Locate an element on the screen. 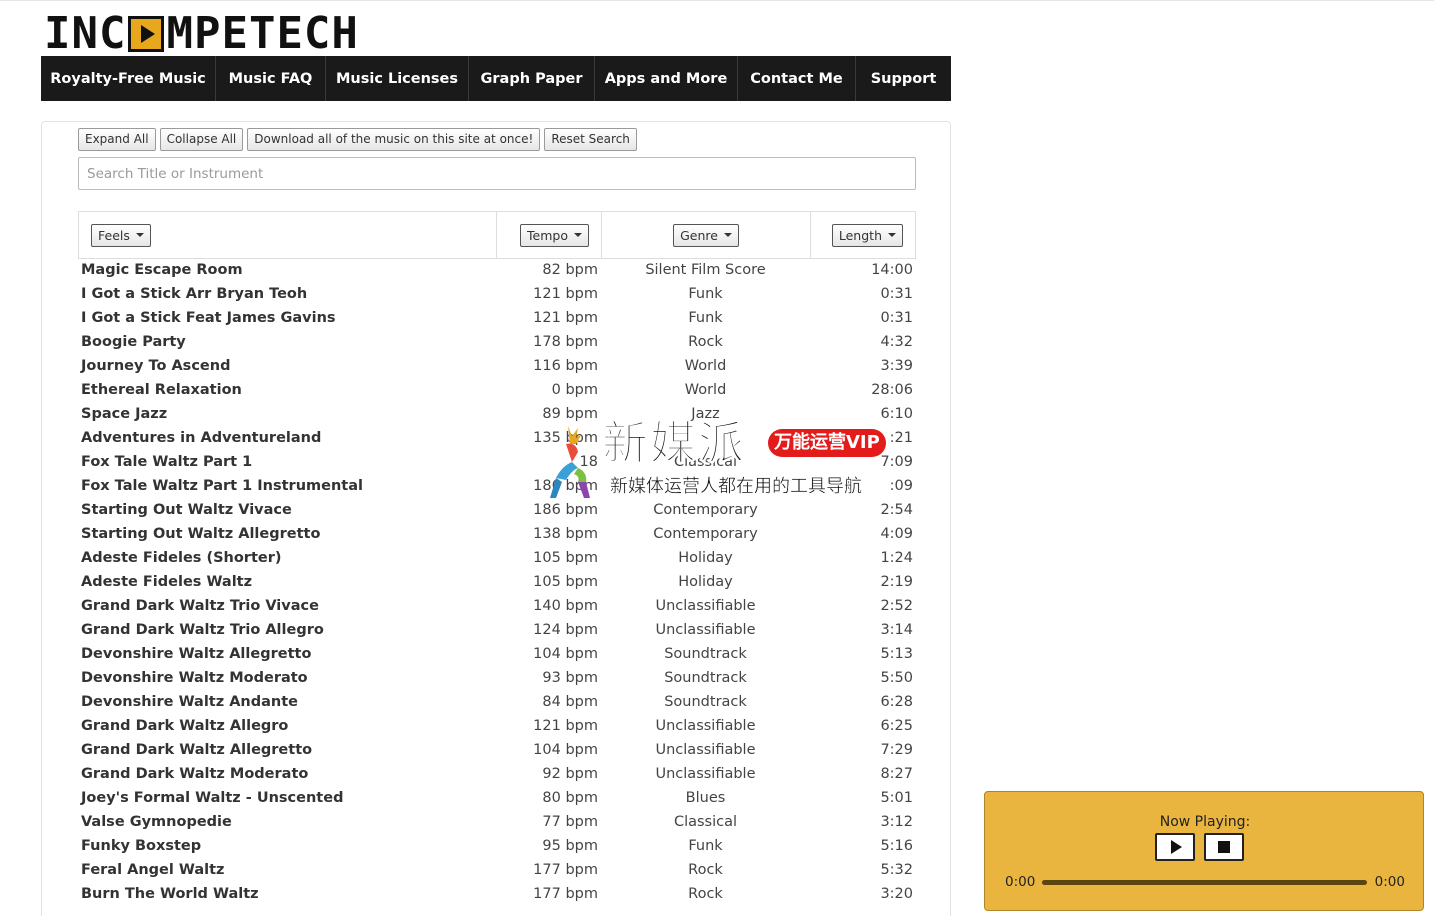 Image resolution: width=1434 pixels, height=916 pixels. track-length: 1:24 is located at coordinates (896, 558).